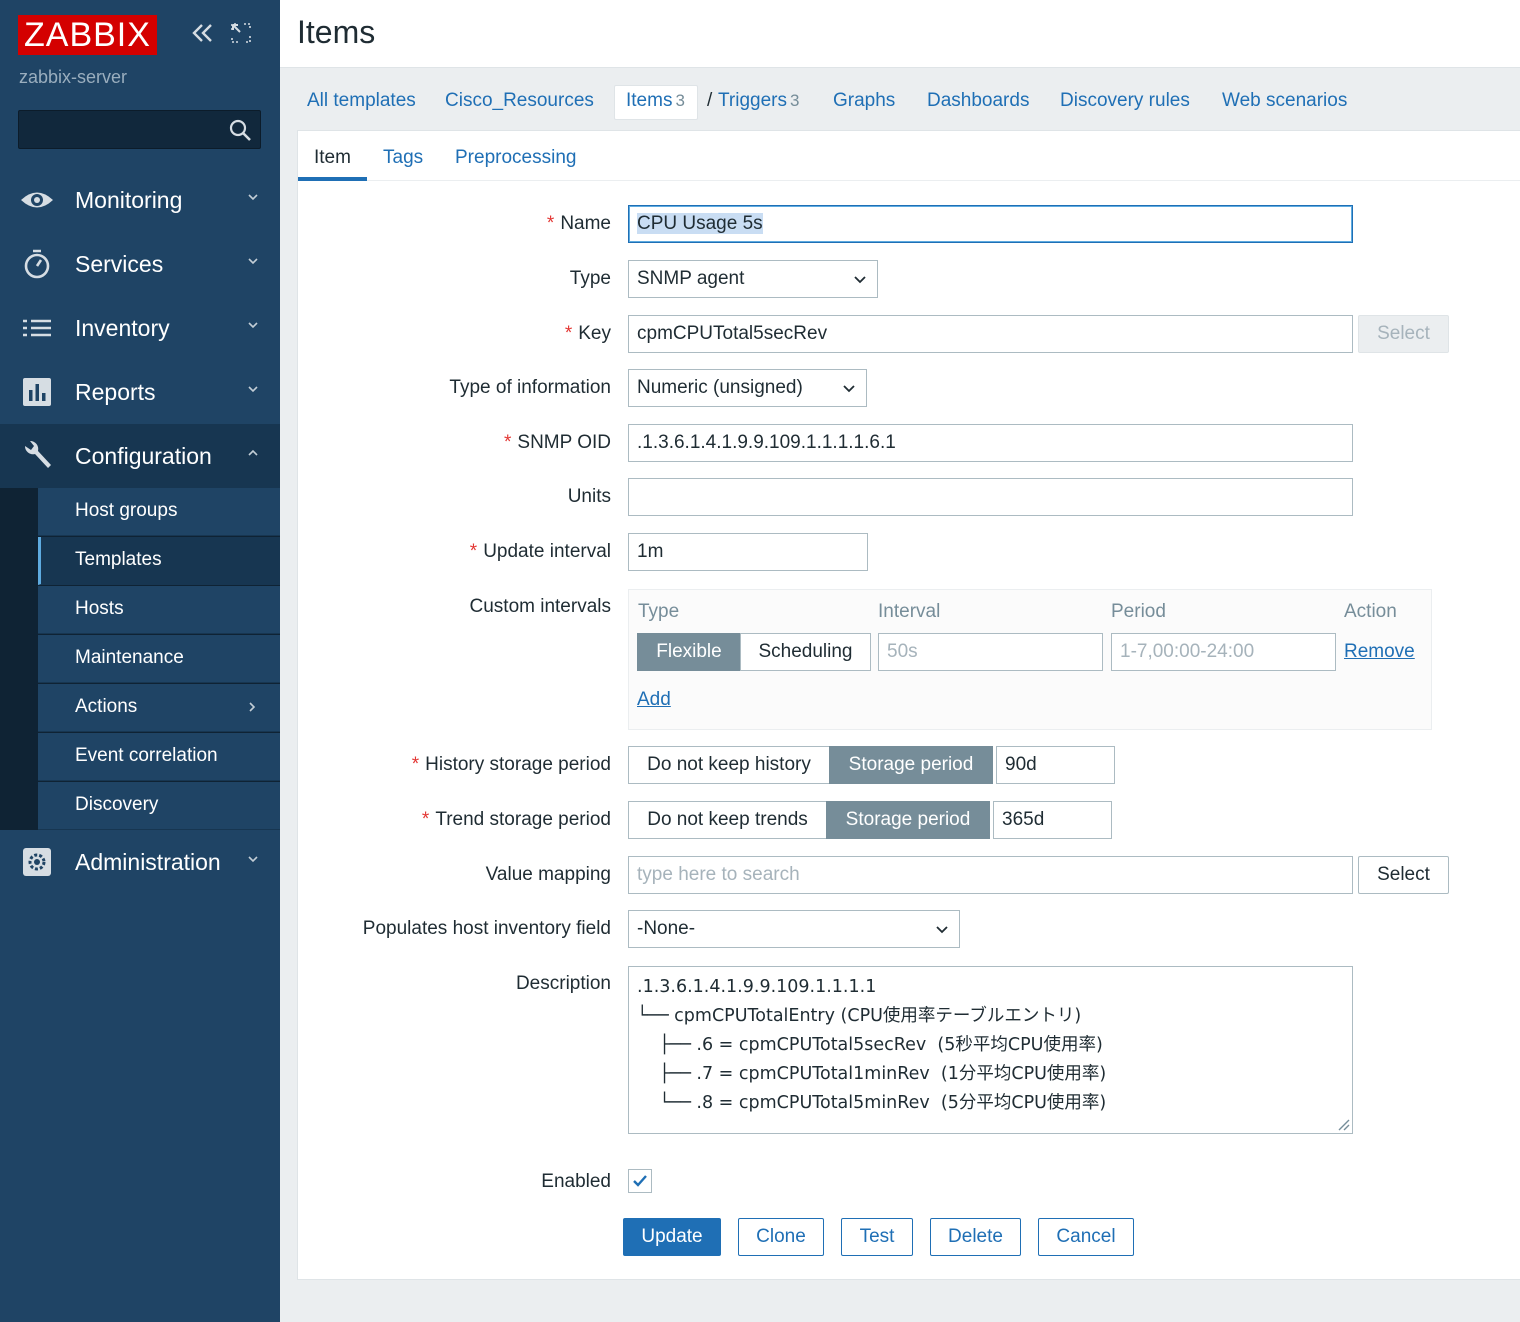 The image size is (1520, 1322). Describe the element at coordinates (37, 200) in the screenshot. I see `eye-icon` at that location.